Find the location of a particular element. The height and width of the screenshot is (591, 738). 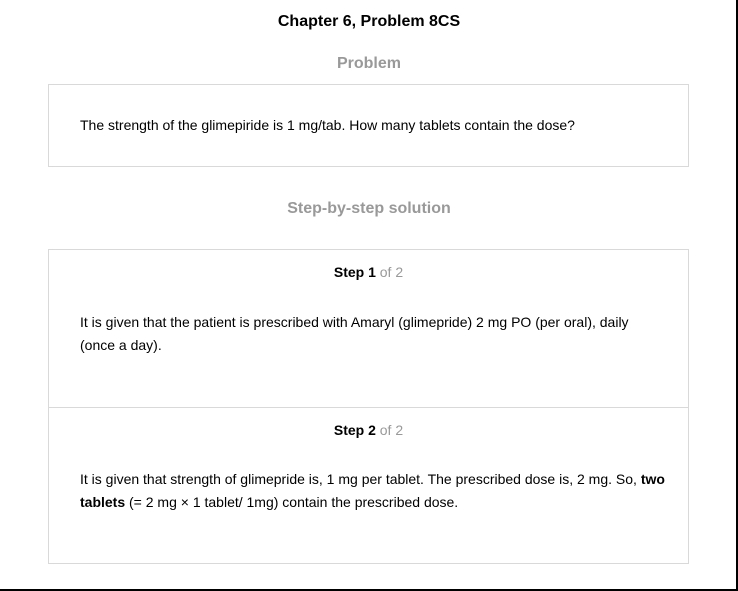

step-1-header: Step 1 of 2 is located at coordinates (368, 272).